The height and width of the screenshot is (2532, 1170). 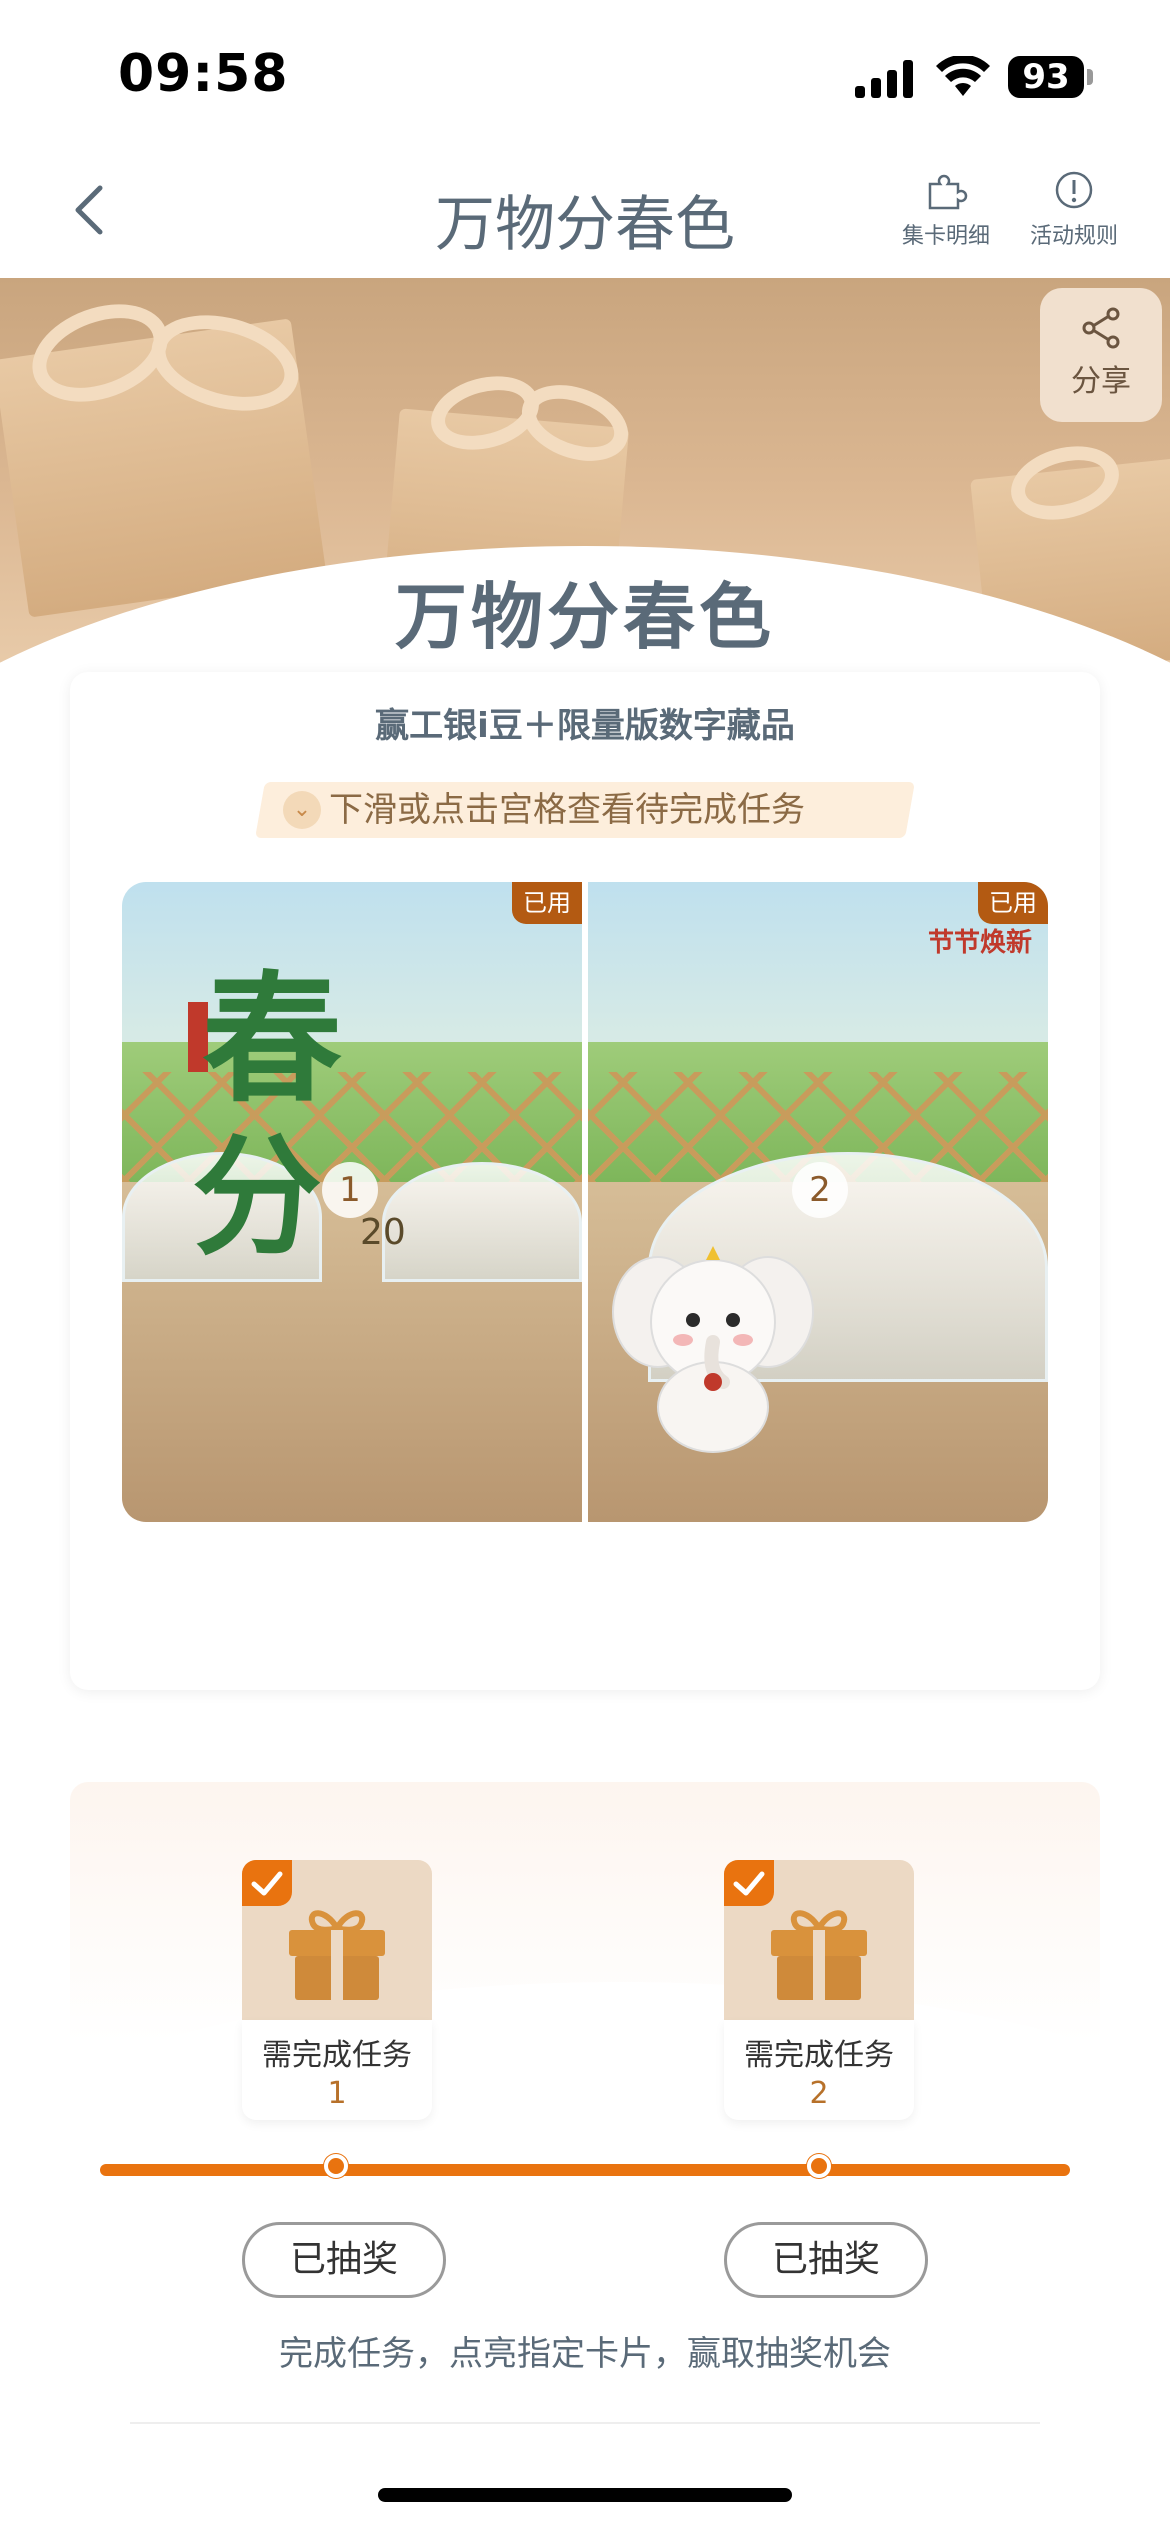 I want to click on share-icon, so click(x=1101, y=328).